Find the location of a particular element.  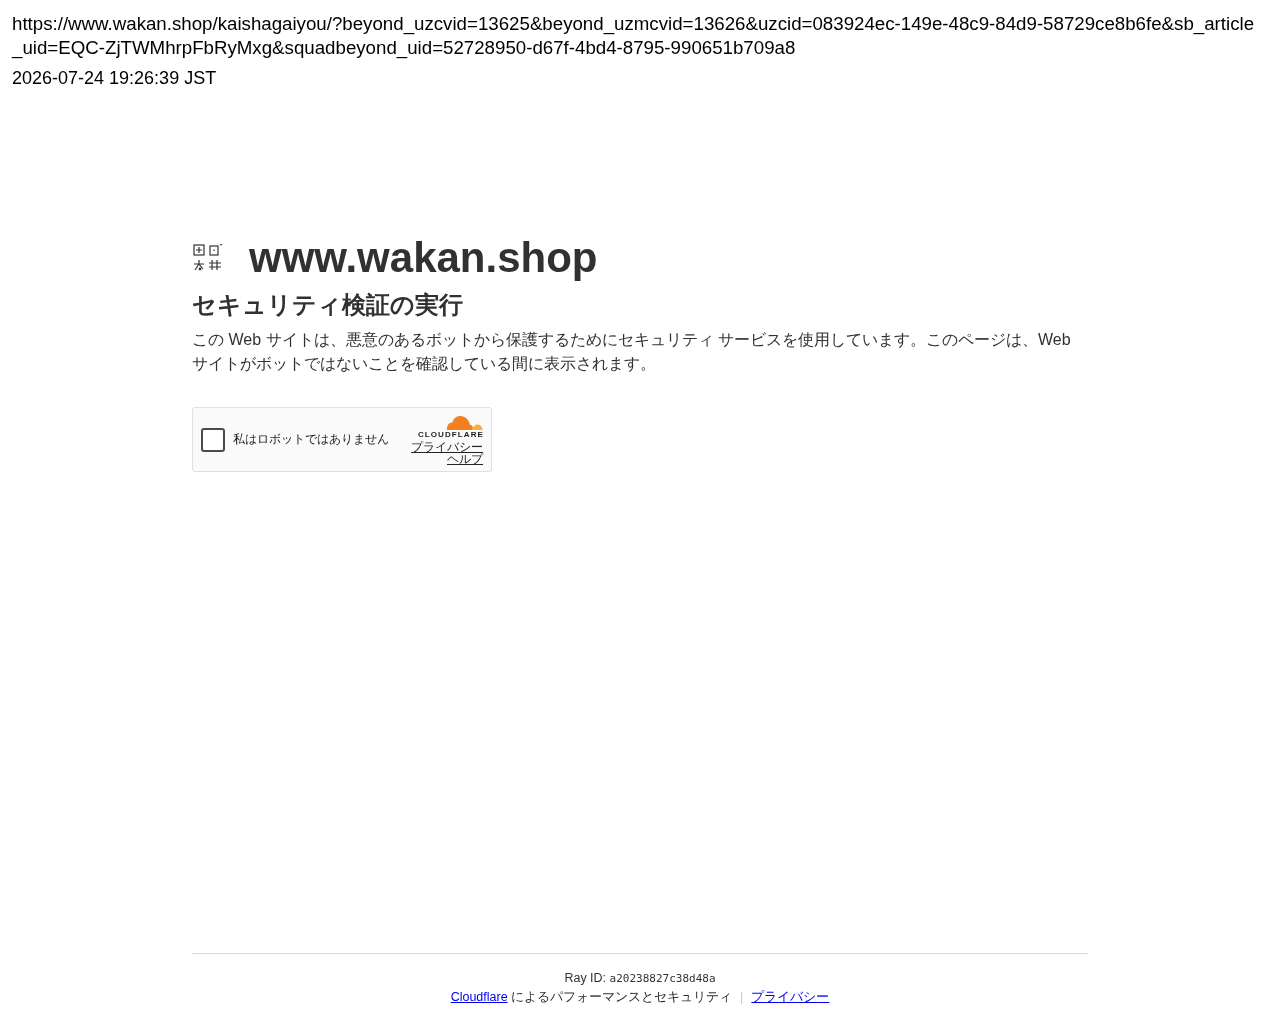

page-url: https://www.wakan.shop/kaishagaiyou/?beyond_uzcvid=13625&beyond_uzmcvid=13626&uzcid=083924ec-149e-48c9-84d9-58729ce8b6fe&sb_article_uid=EQC-ZjTWMhrpFbRyMxg&squadbeyond_uid=52728950-d67f-4bd4-8795-990651b709a8 is located at coordinates (634, 36).